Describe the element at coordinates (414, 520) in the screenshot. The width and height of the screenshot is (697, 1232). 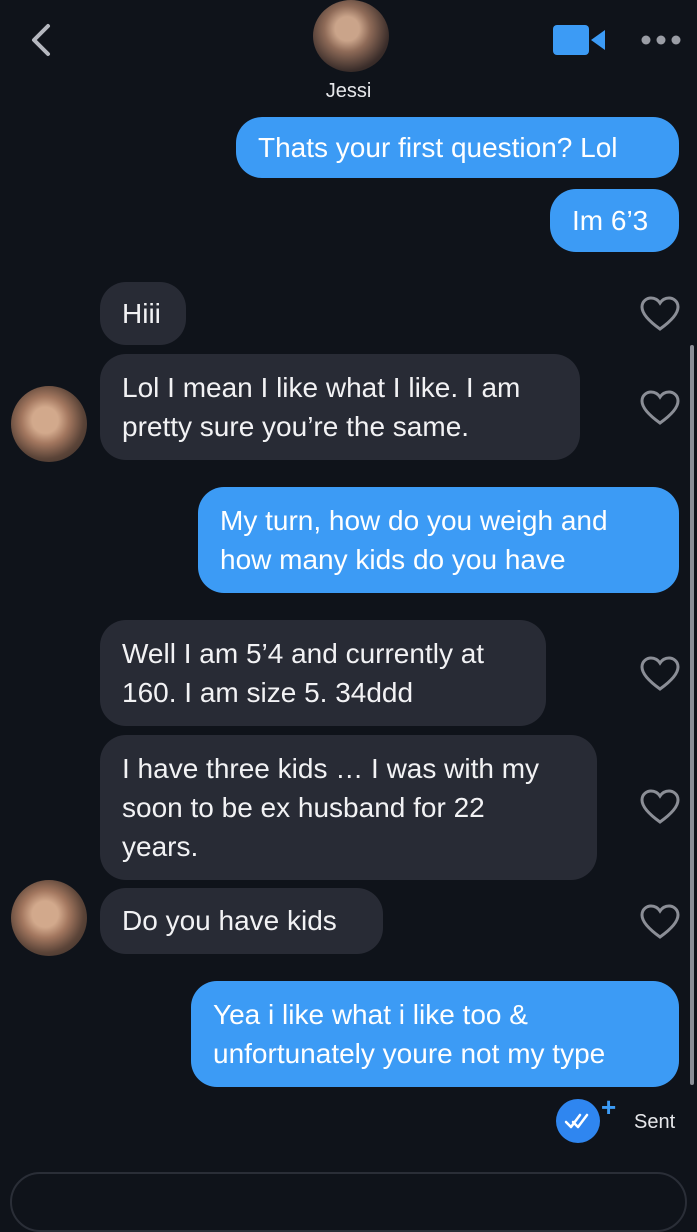
I see `message-line: My turn, how do you weigh and` at that location.